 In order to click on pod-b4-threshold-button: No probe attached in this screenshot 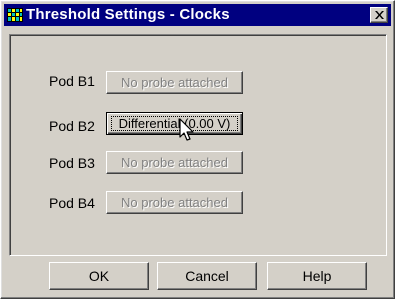, I will do `click(174, 202)`.